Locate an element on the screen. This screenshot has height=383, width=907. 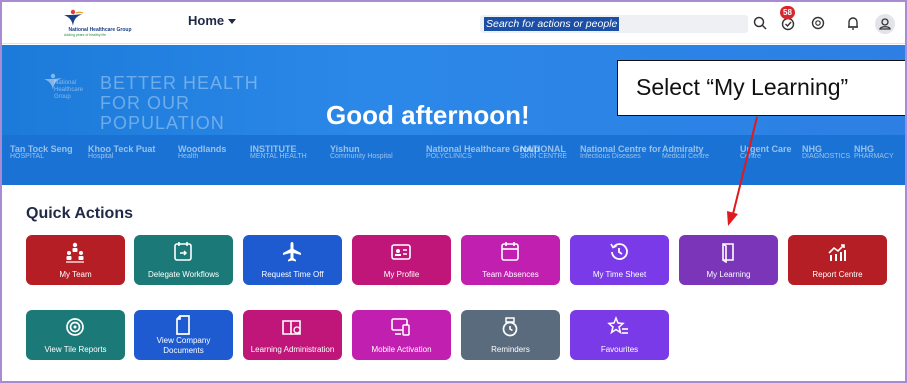
calendar-icon is located at coordinates (510, 251).